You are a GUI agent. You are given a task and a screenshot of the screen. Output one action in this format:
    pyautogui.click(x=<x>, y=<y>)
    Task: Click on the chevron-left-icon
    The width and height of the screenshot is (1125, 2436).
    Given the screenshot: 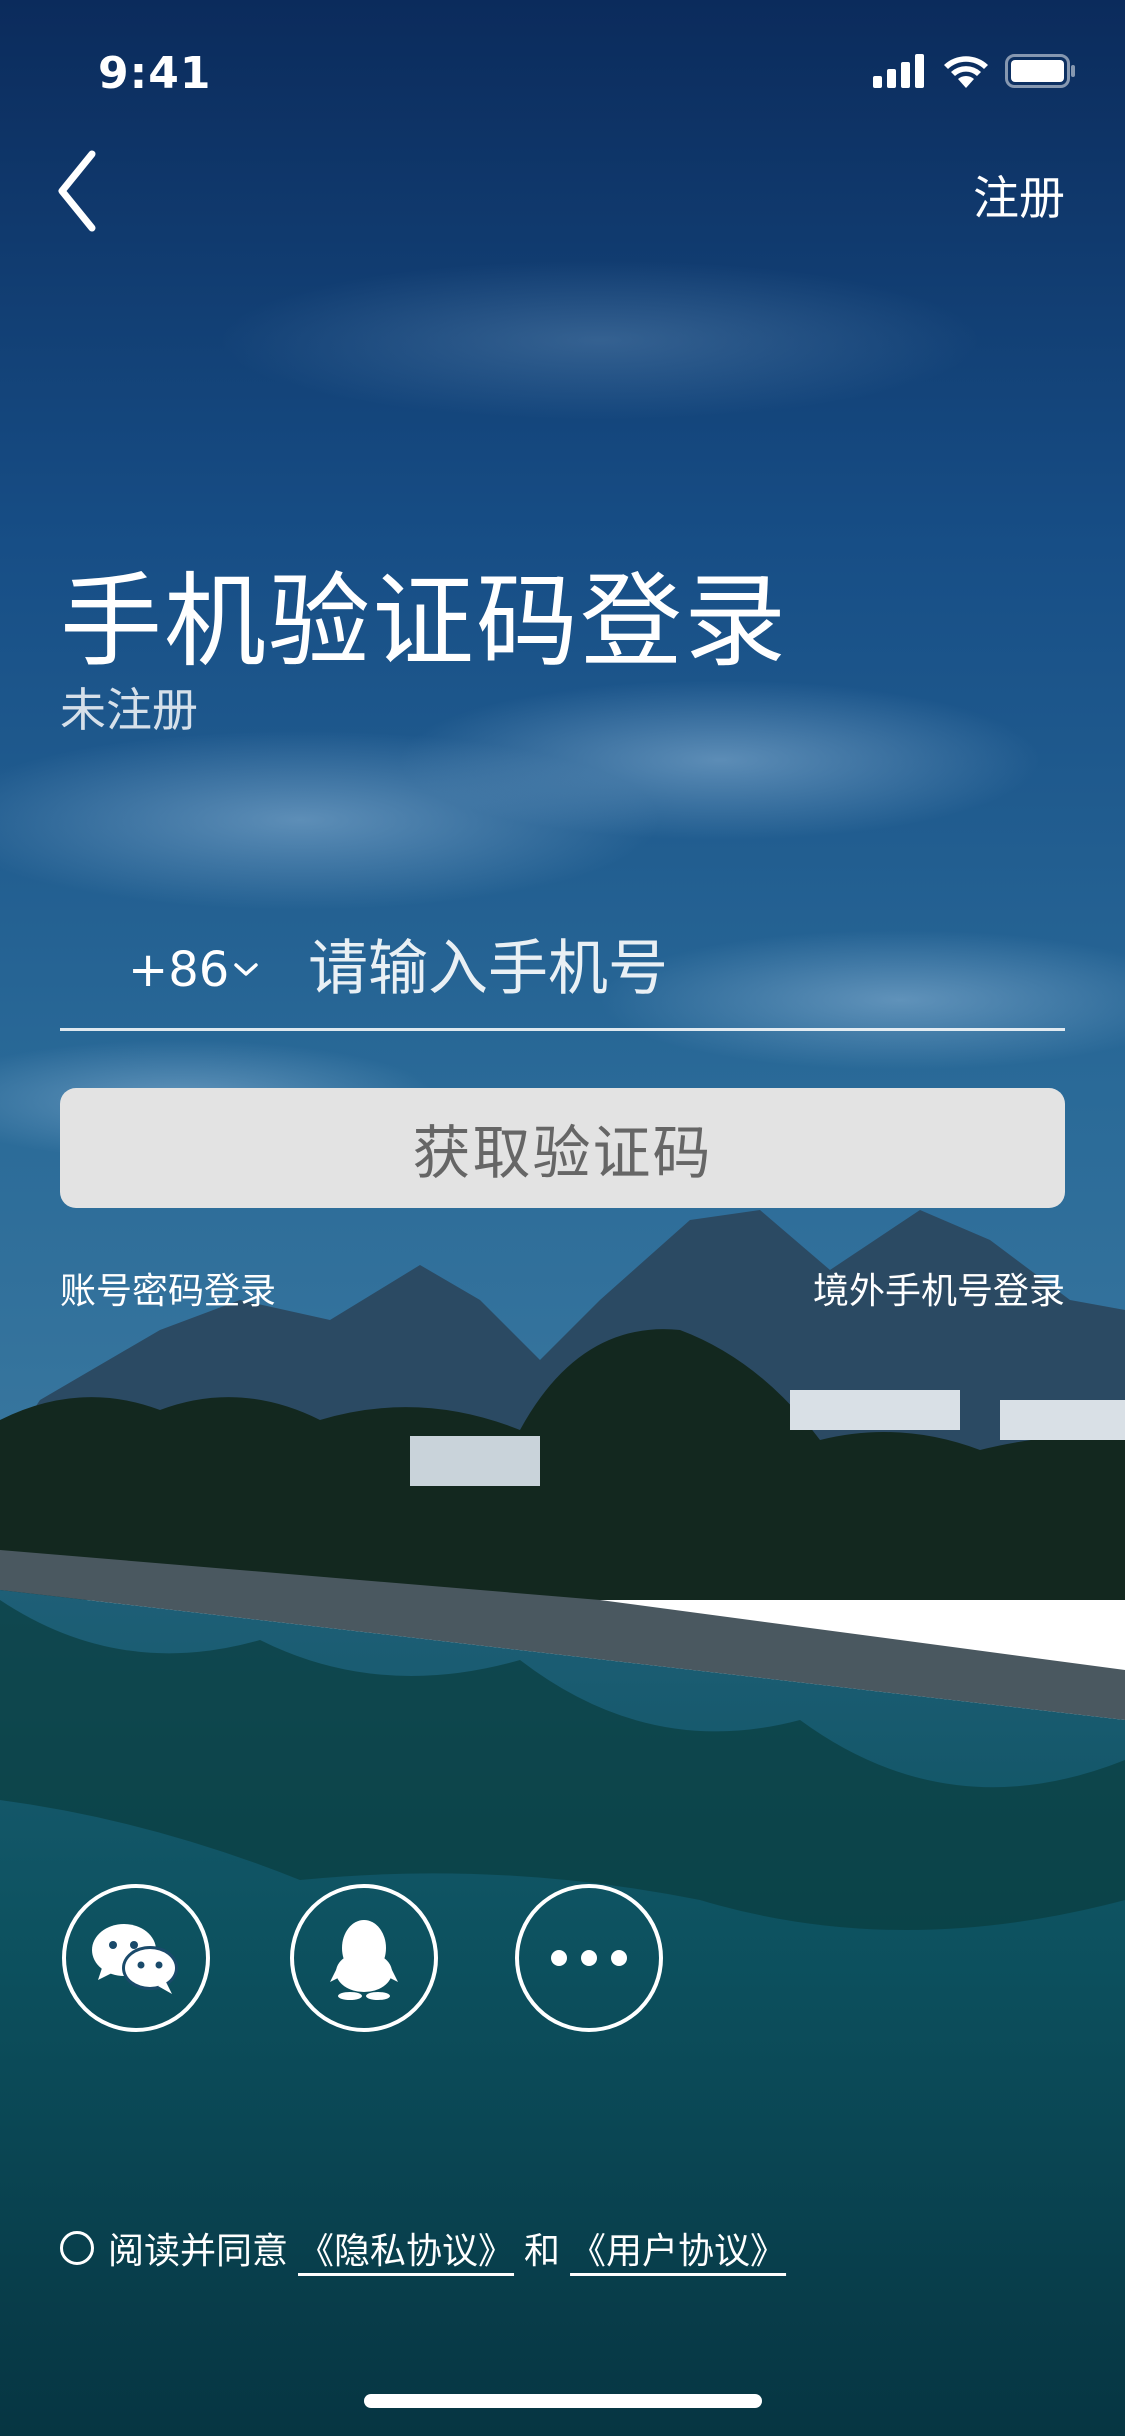 What is the action you would take?
    pyautogui.click(x=77, y=191)
    